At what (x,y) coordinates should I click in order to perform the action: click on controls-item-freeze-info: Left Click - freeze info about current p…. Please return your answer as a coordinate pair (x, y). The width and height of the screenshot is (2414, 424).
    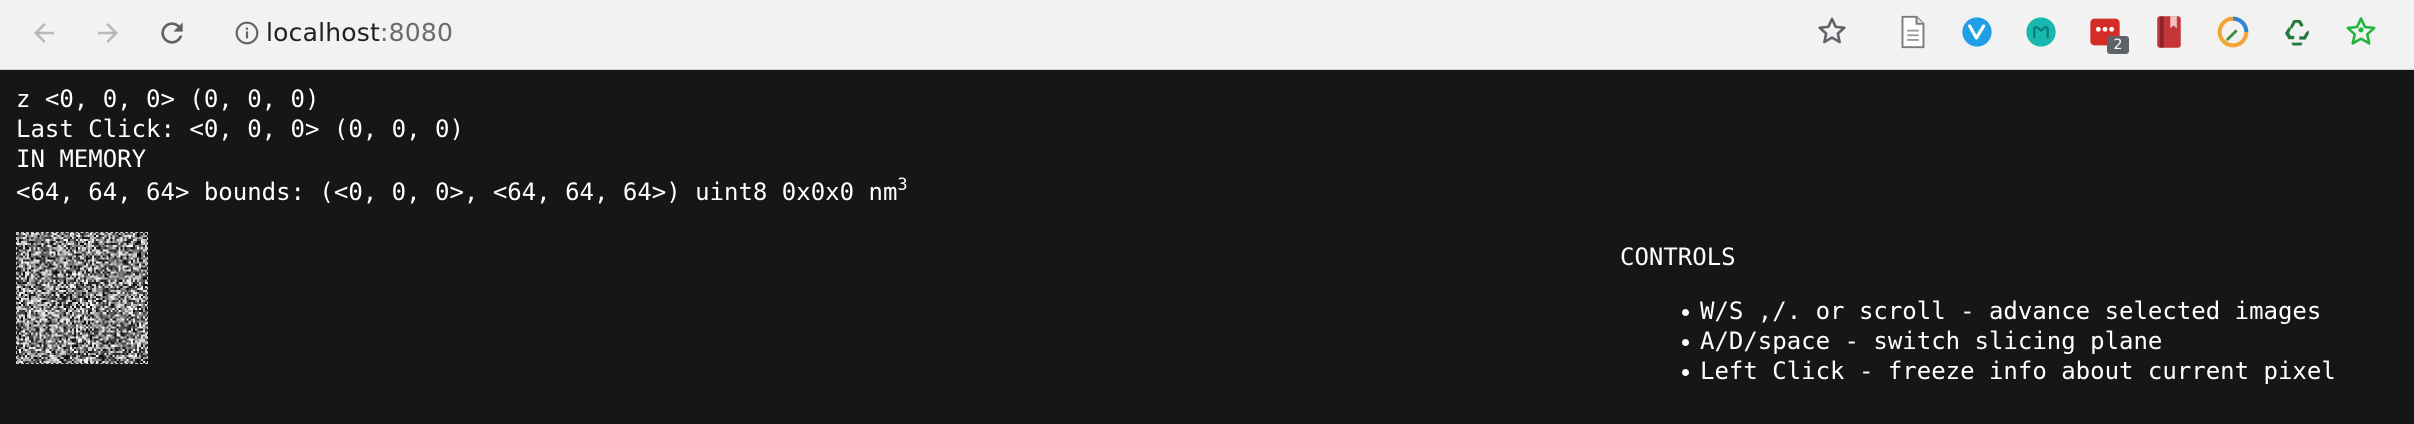
    Looking at the image, I should click on (2046, 371).